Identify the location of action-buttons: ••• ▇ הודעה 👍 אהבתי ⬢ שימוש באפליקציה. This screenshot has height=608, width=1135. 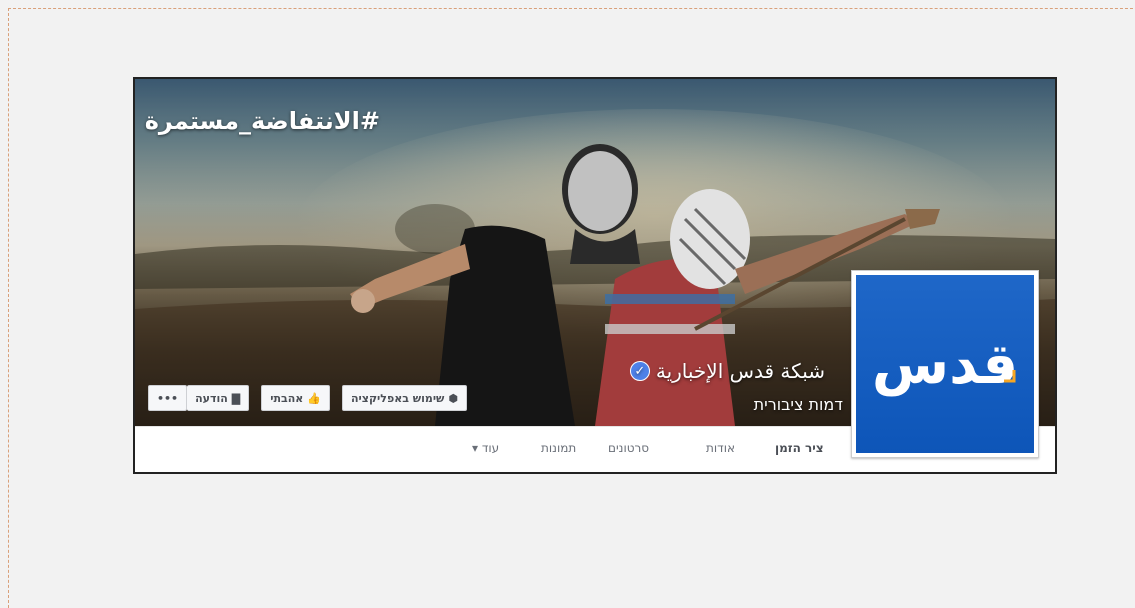
(308, 398).